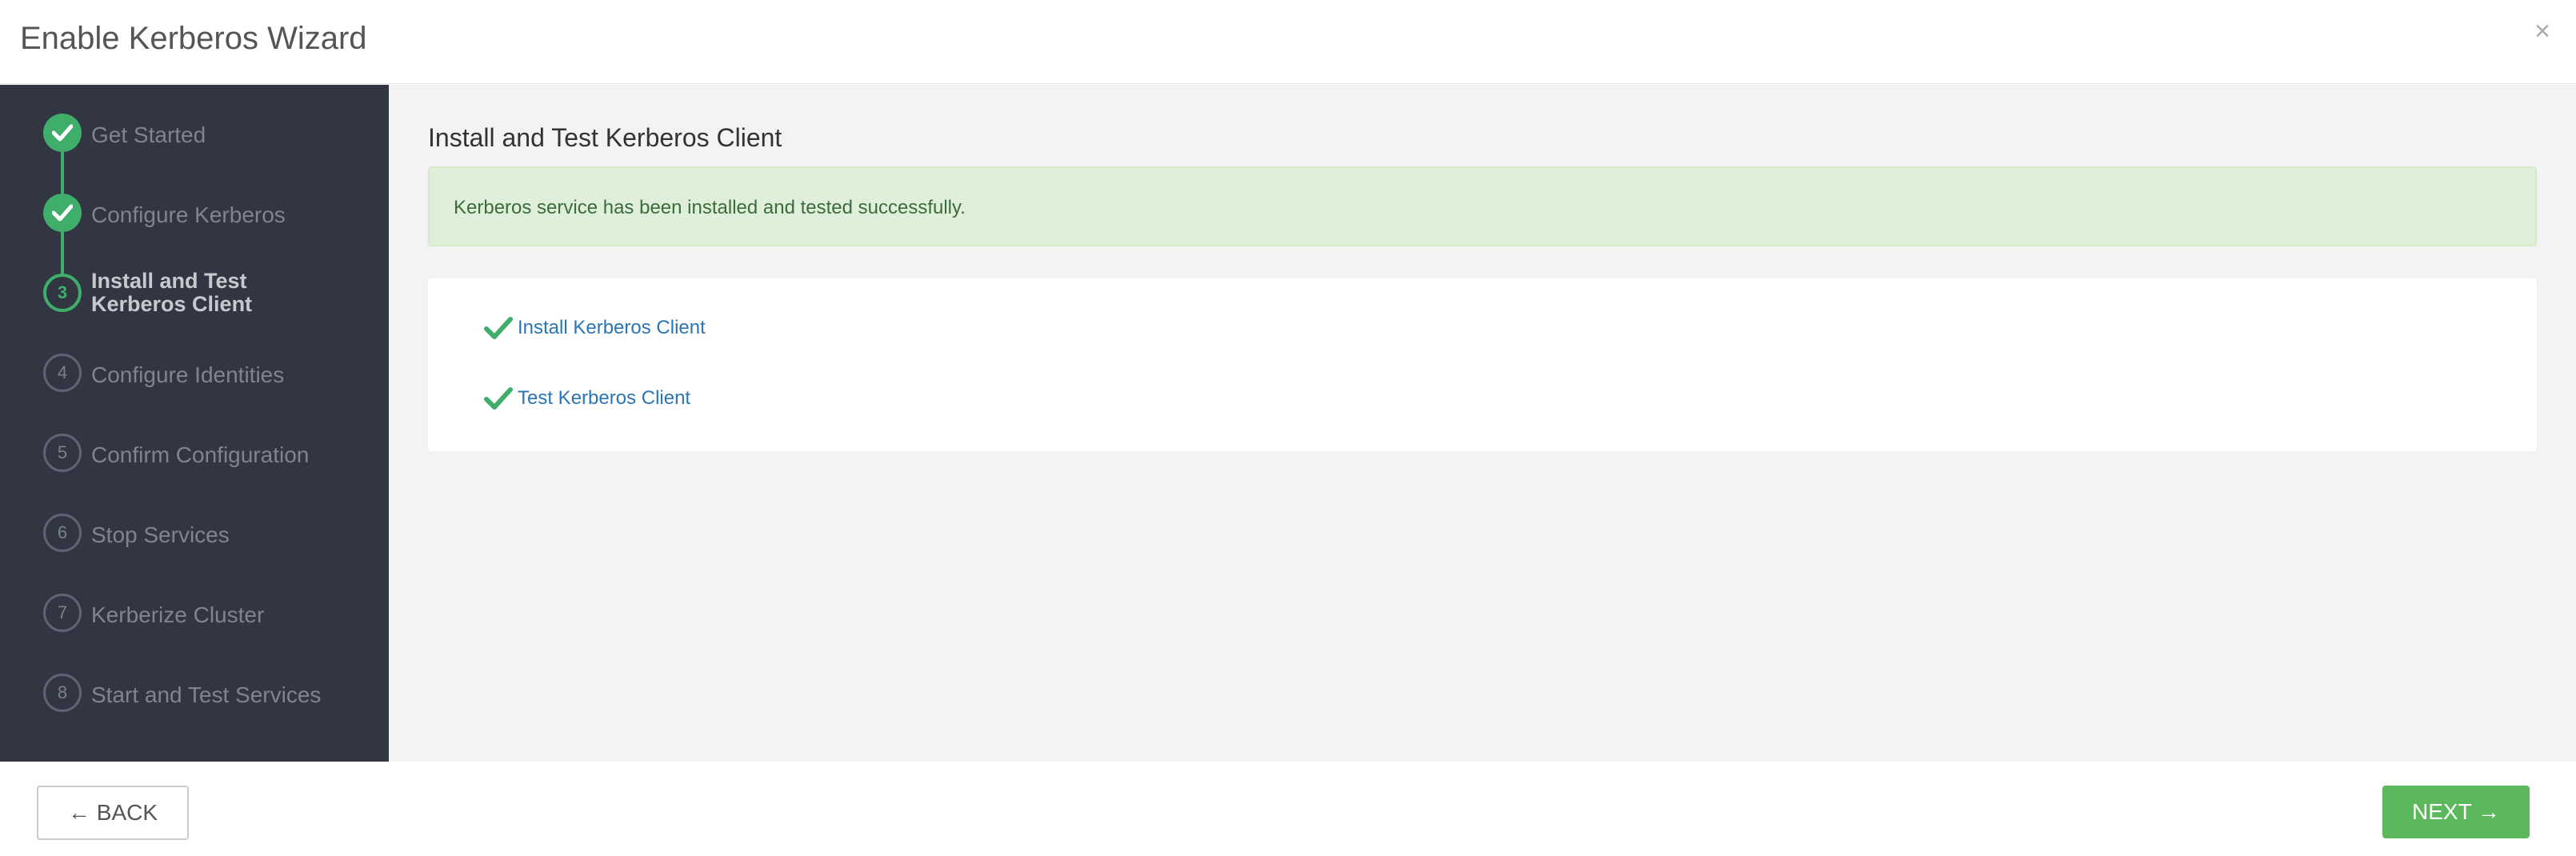  I want to click on step-number-badge: 8, so click(62, 693).